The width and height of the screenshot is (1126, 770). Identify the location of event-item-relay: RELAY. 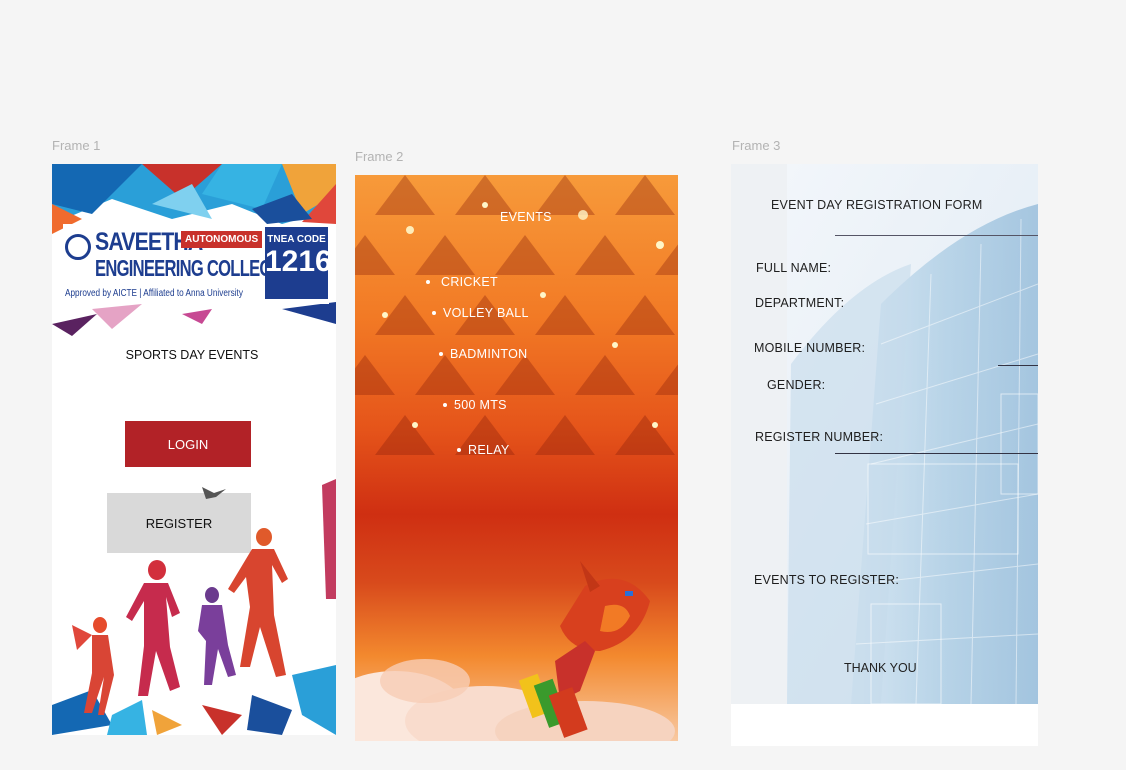
(483, 450).